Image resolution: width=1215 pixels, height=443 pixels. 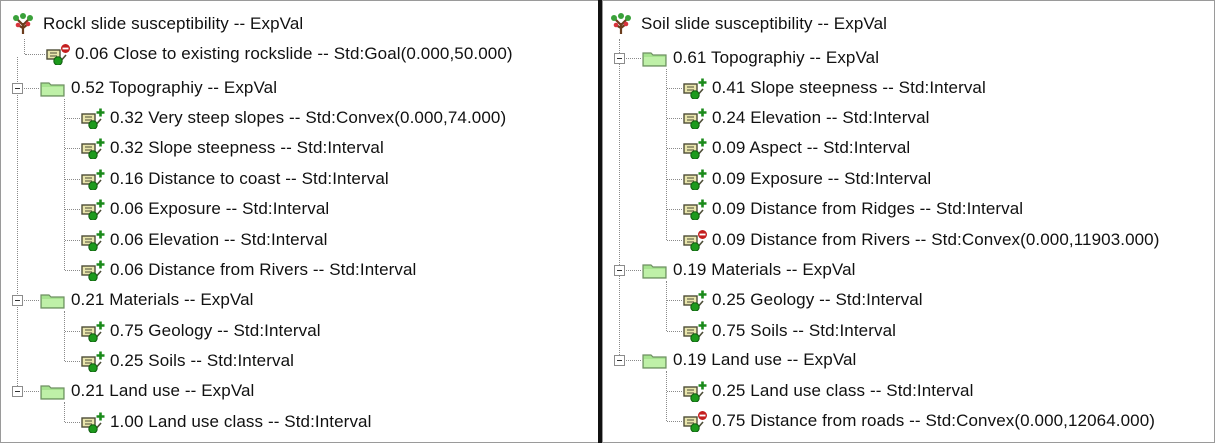 I want to click on tree-node-criterion: 0.25 Land use class -- Std:Interval, so click(x=827, y=391).